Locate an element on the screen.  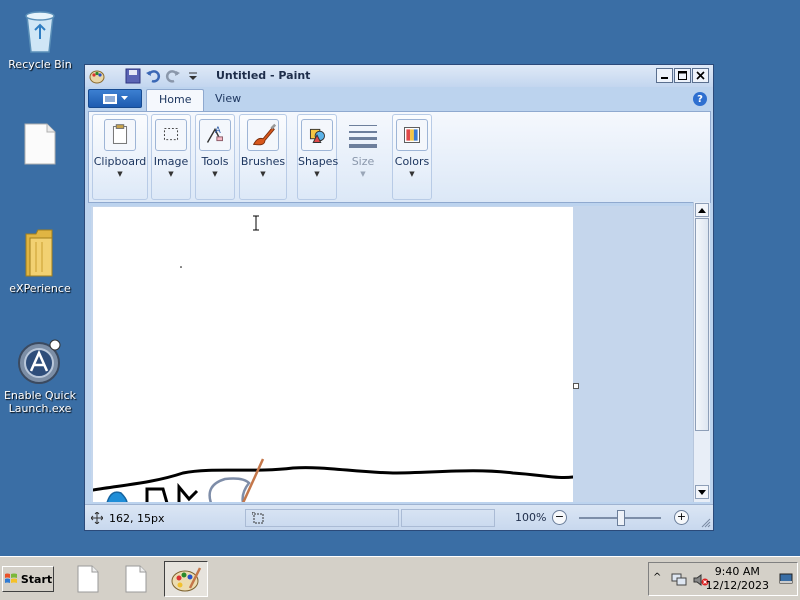
start-button: Start is located at coordinates (28, 579).